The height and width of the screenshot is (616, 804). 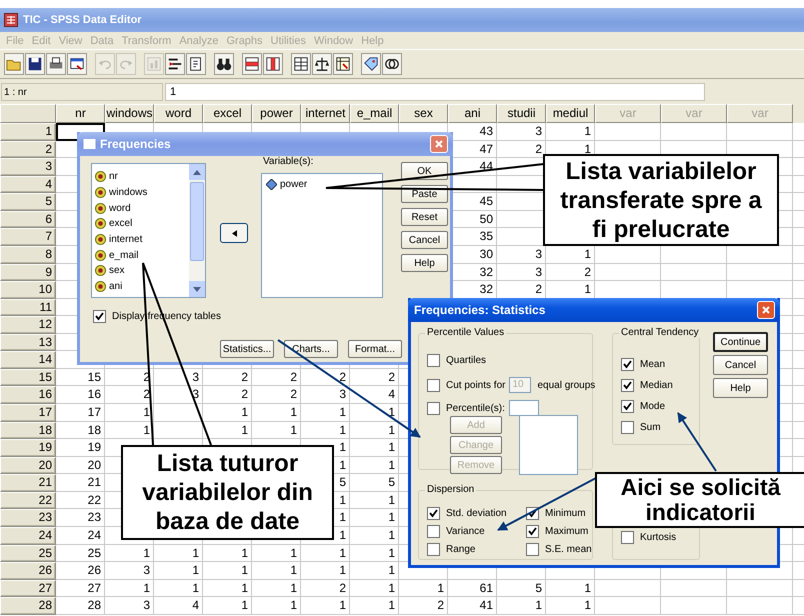 I want to click on row-header: 13, so click(x=28, y=343).